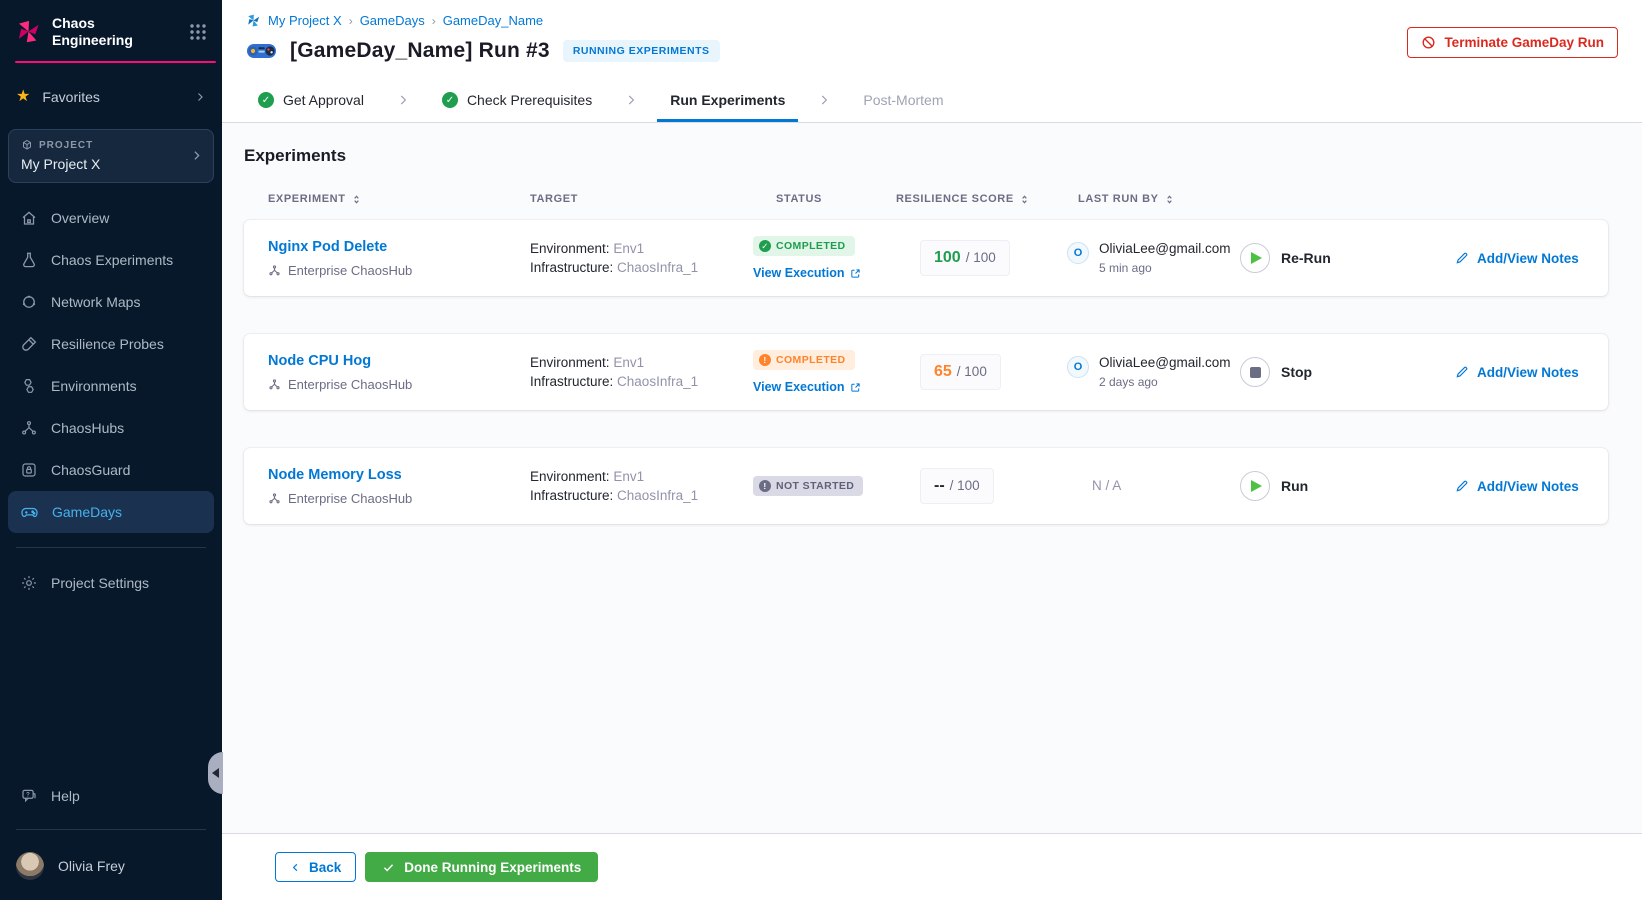  What do you see at coordinates (305, 20) in the screenshot?
I see `breadcrumb-project-link: My Project X` at bounding box center [305, 20].